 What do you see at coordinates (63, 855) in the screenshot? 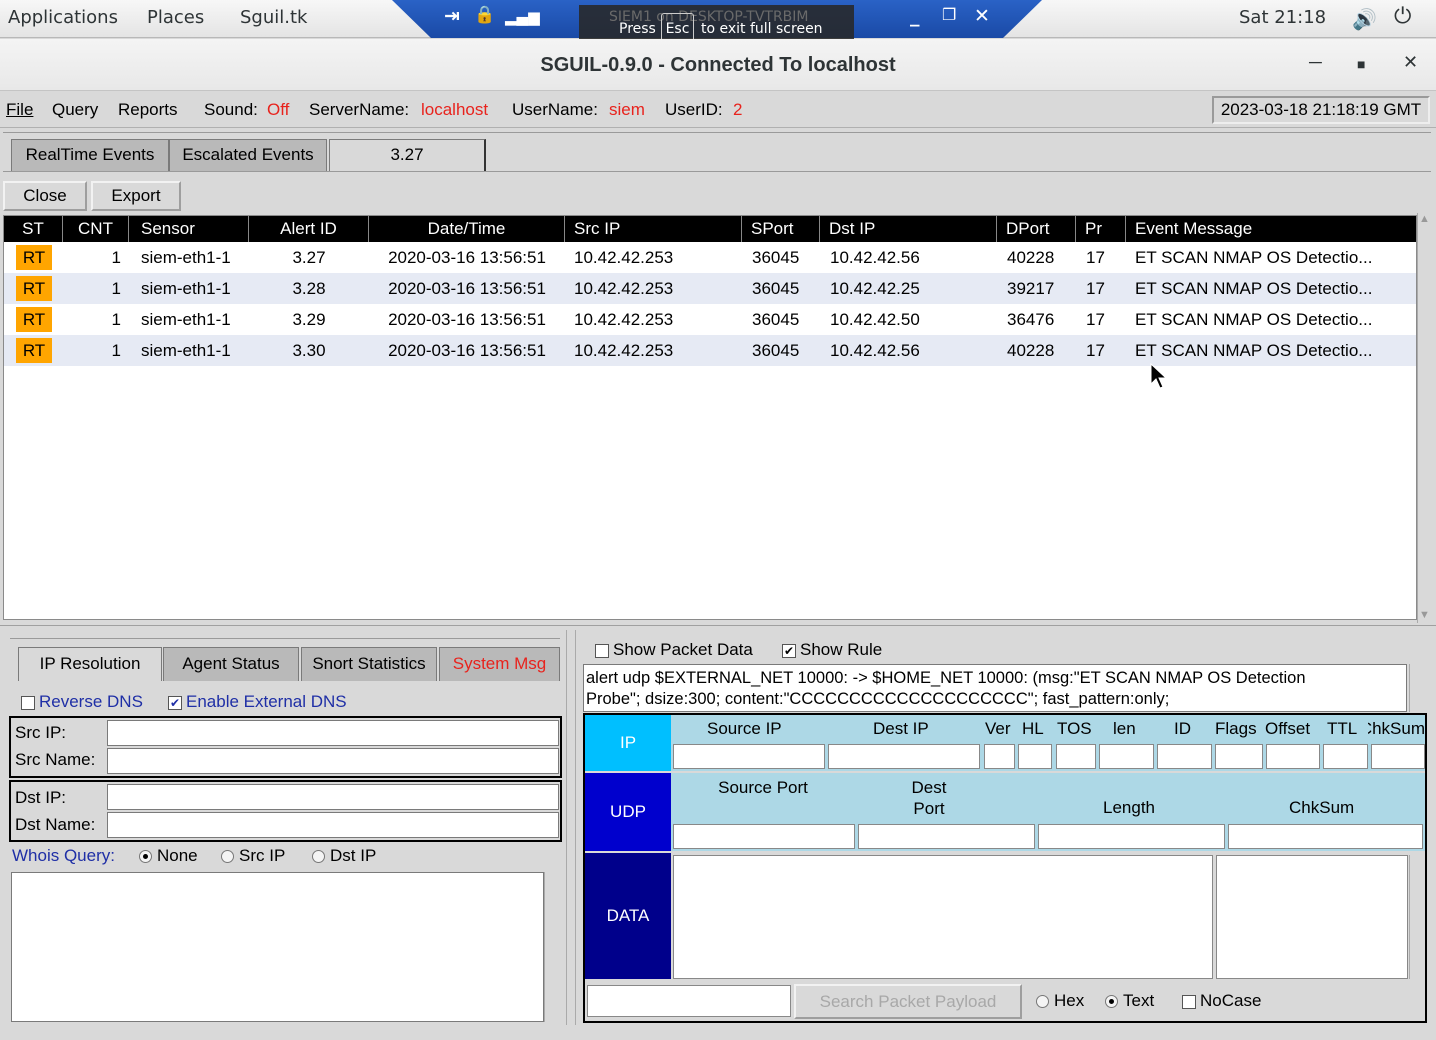
I see `whois-label: Whois Query:` at bounding box center [63, 855].